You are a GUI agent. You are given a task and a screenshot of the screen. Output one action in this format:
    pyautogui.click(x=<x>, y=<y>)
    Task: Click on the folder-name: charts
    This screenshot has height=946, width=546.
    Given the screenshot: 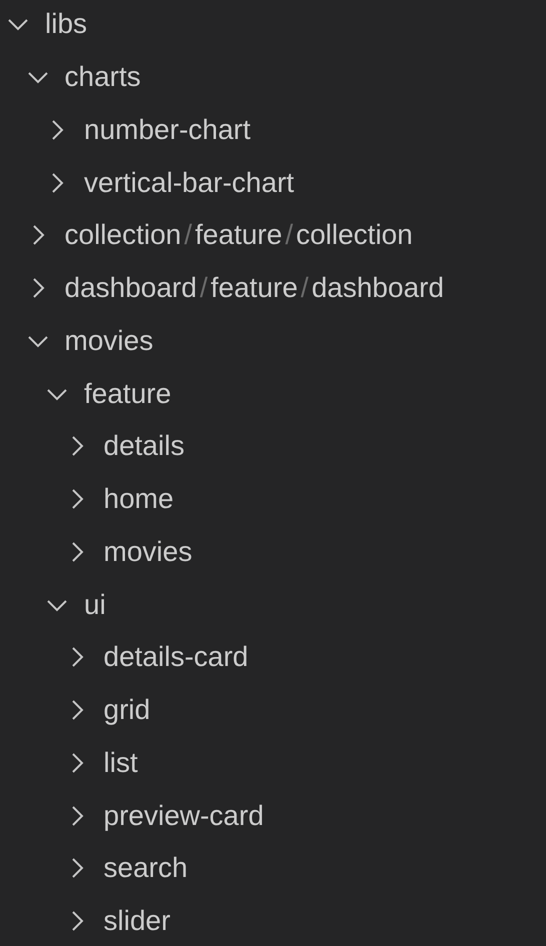 What is the action you would take?
    pyautogui.click(x=102, y=77)
    